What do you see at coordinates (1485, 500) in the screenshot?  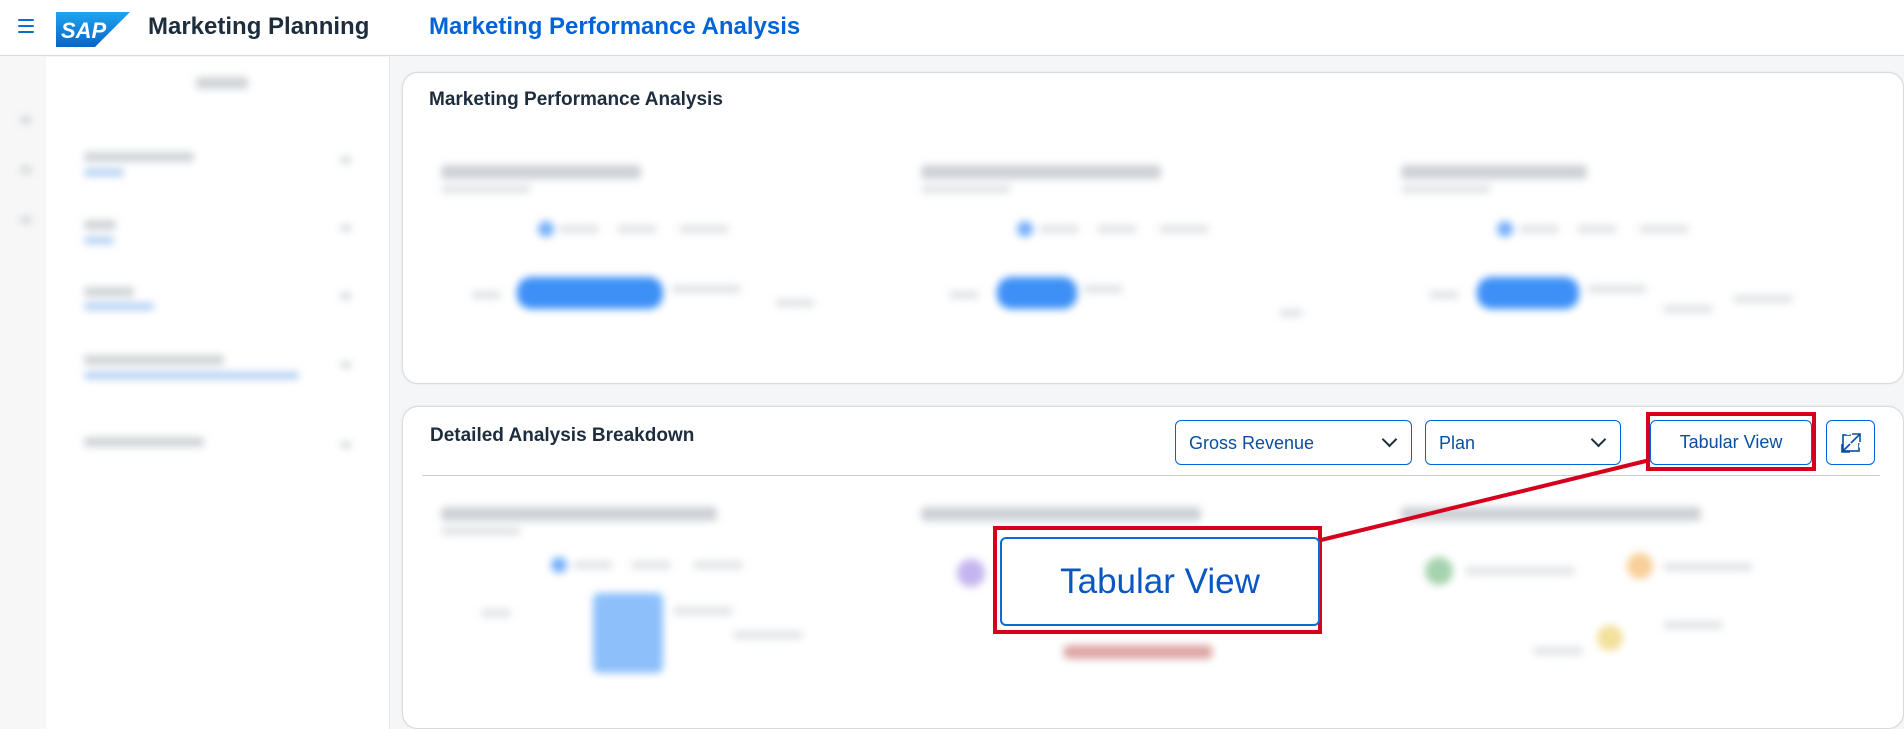 I see `callout-connector` at bounding box center [1485, 500].